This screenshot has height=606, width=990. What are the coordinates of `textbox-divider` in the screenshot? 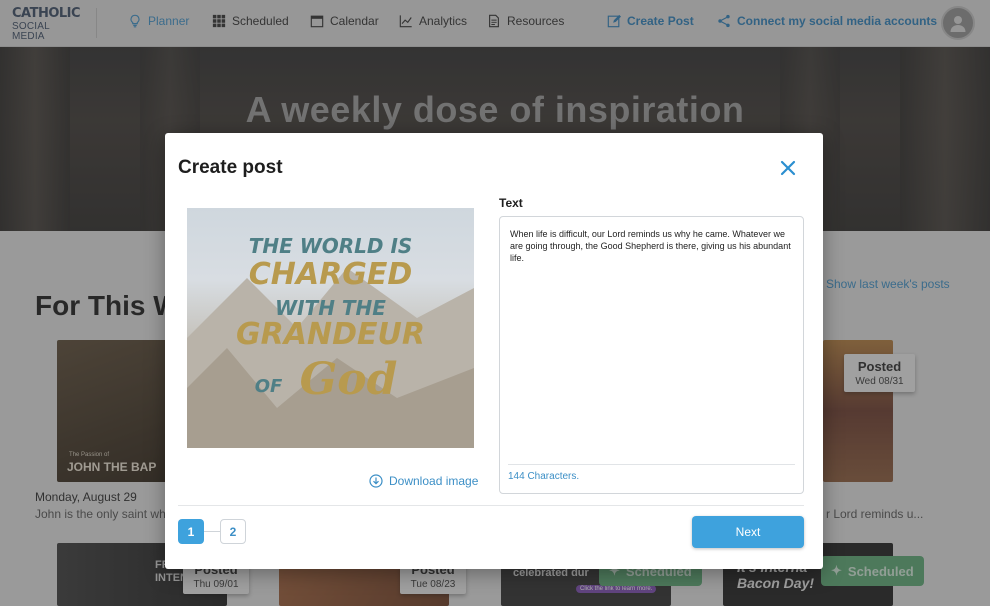 It's located at (651, 464).